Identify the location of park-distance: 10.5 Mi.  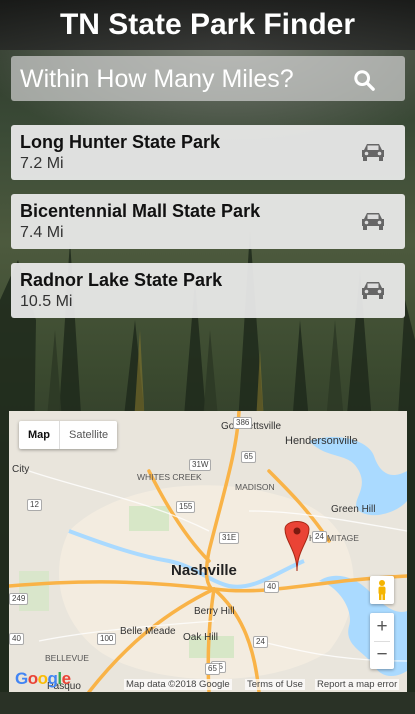
(46, 301).